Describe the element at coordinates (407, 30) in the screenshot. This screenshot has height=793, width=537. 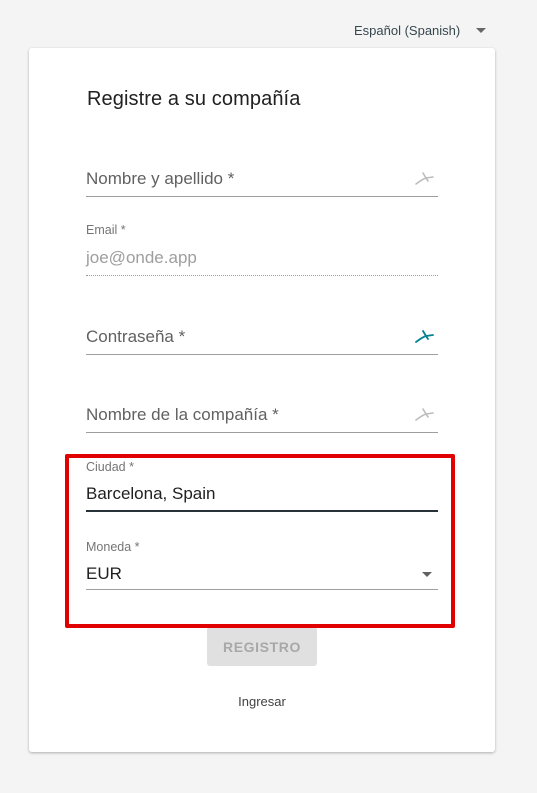
I see `language-label: Español (Spanish)` at that location.